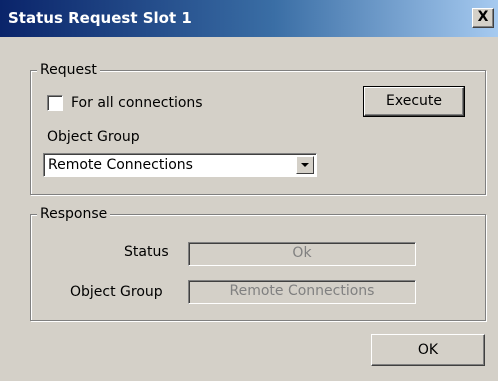 The width and height of the screenshot is (498, 381). I want to click on status-label: Status, so click(146, 252).